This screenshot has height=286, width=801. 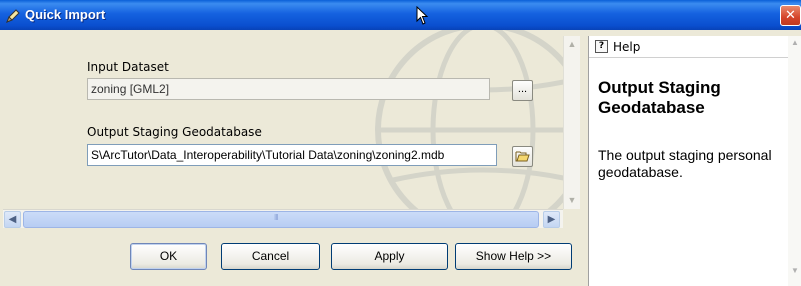 I want to click on input-dataset-field: zoning [GML2], so click(x=288, y=89).